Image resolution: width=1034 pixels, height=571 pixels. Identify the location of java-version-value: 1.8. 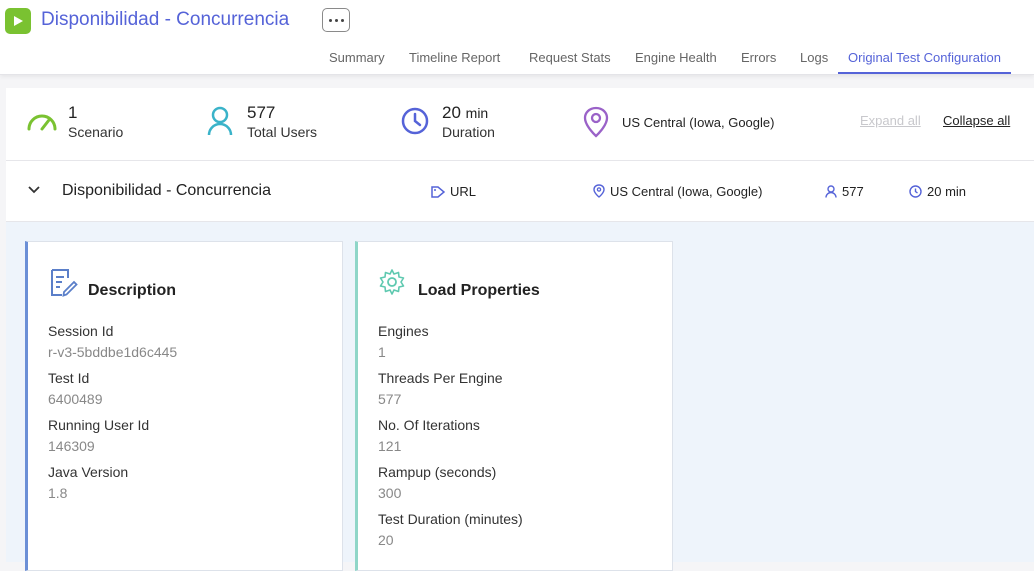
(58, 493).